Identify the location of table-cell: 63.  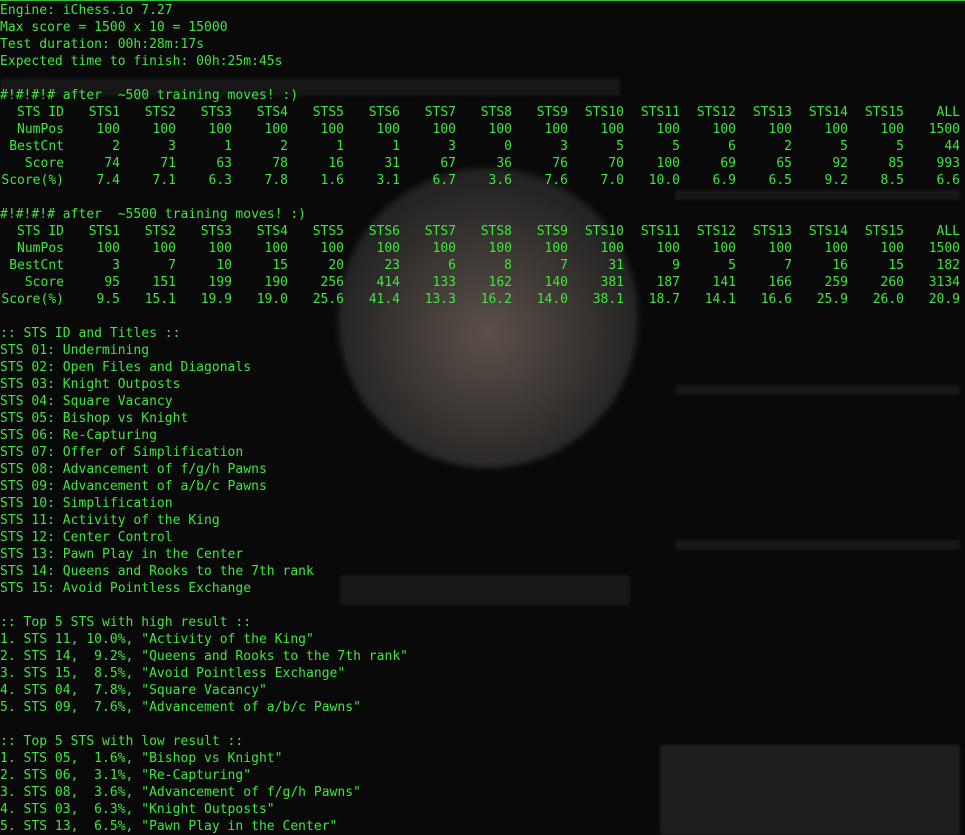
(224, 163).